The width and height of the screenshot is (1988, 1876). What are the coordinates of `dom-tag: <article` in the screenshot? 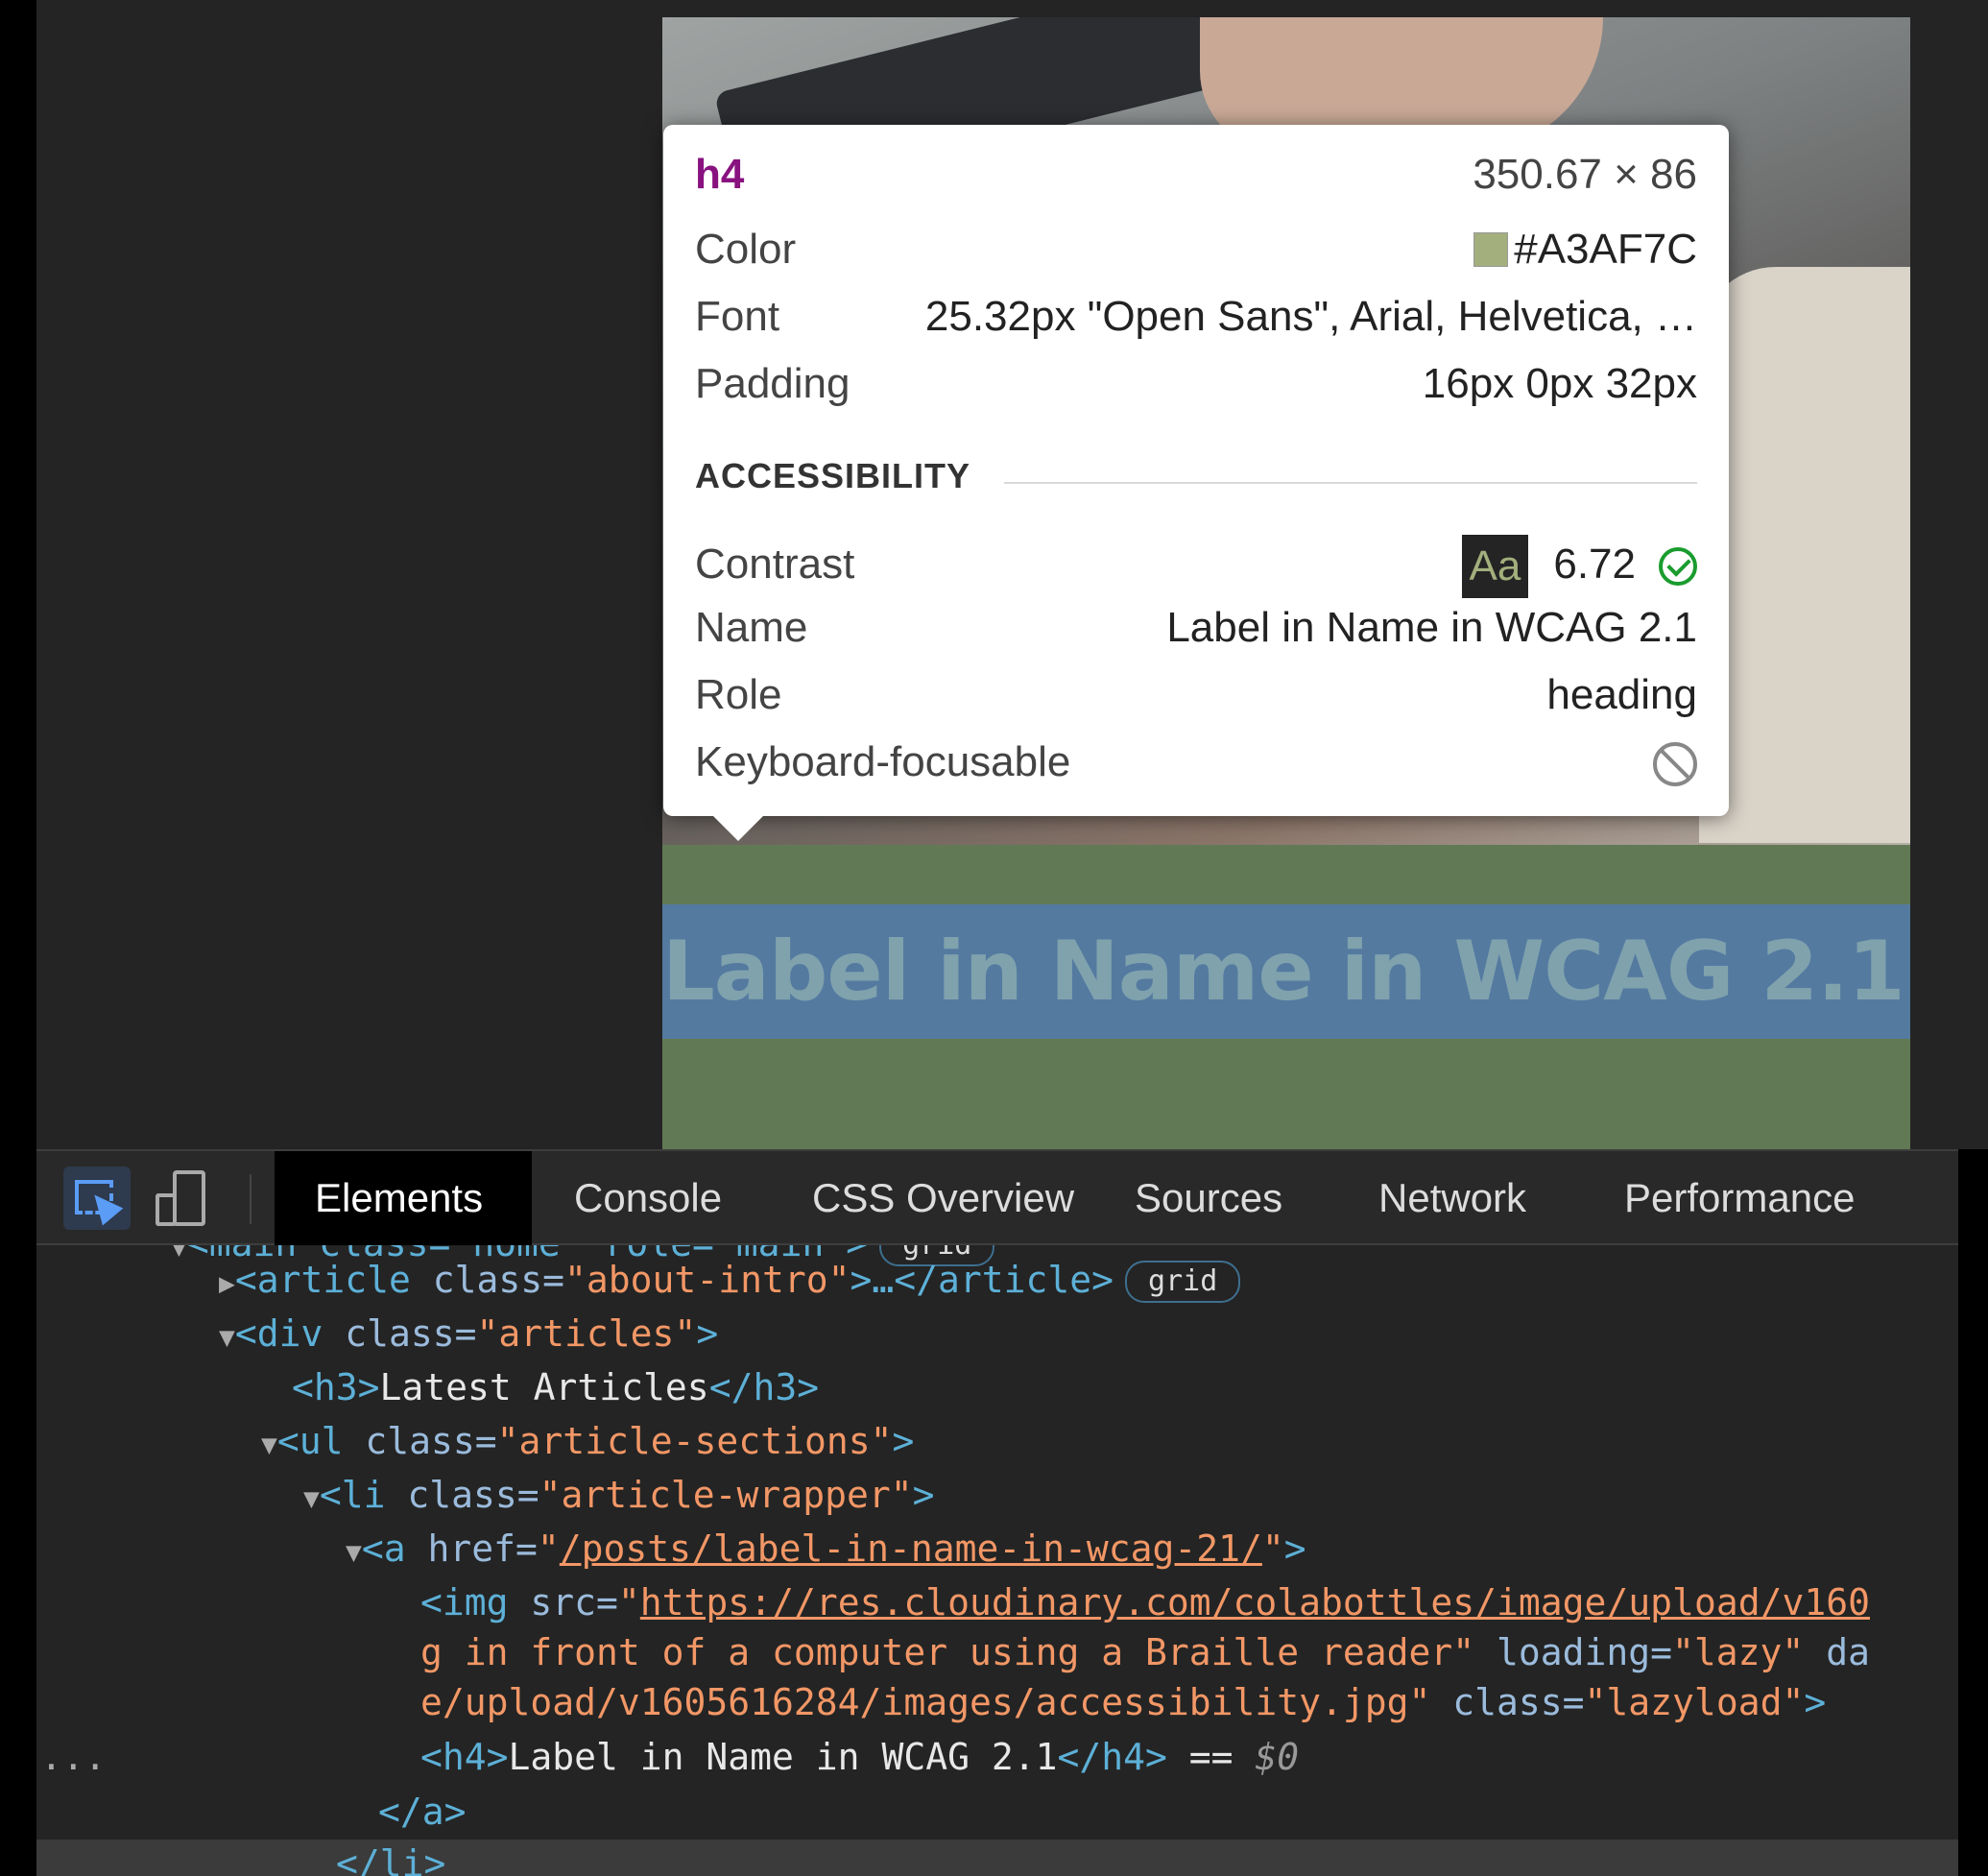 It's located at (323, 1280).